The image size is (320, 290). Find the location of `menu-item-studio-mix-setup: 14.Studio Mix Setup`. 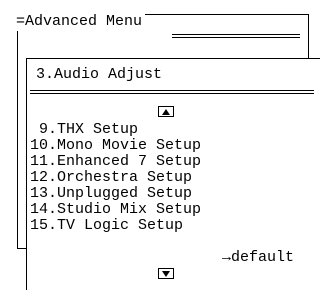

menu-item-studio-mix-setup: 14.Studio Mix Setup is located at coordinates (115, 210).